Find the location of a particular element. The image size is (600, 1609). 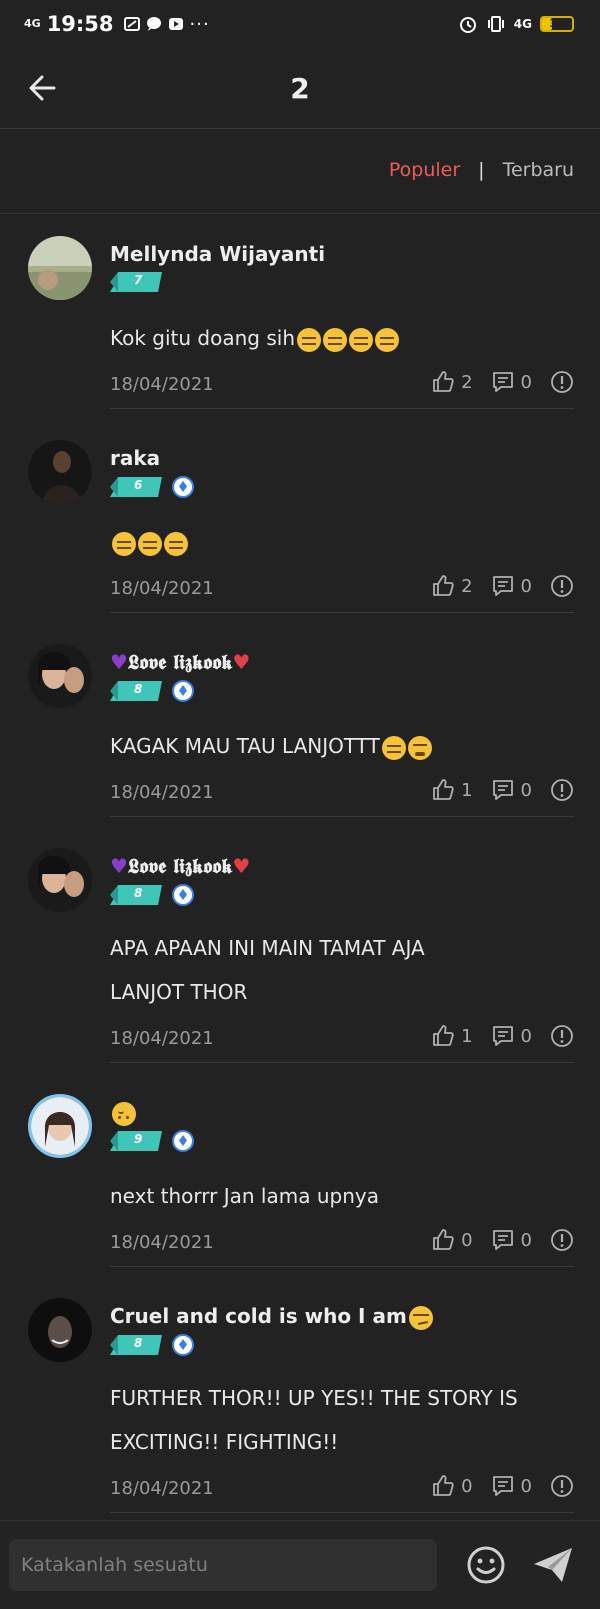

status-time: 19:58 is located at coordinates (80, 24).